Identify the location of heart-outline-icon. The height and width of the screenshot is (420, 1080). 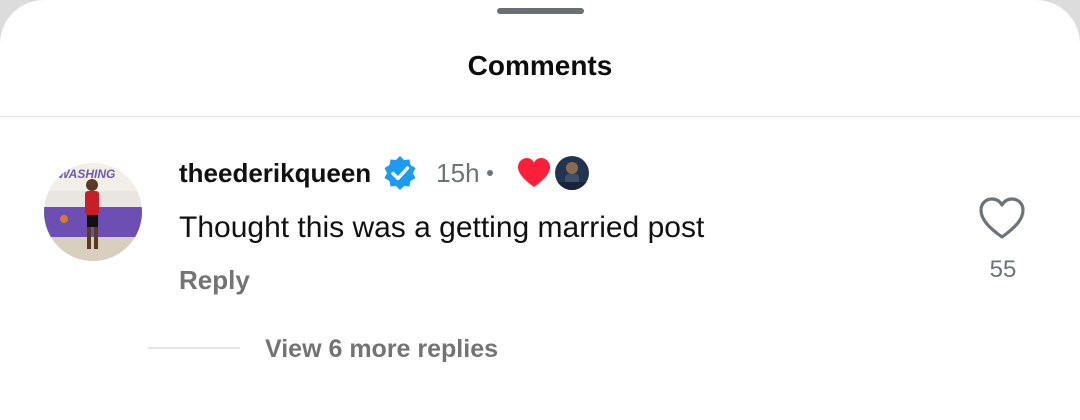
(1002, 218).